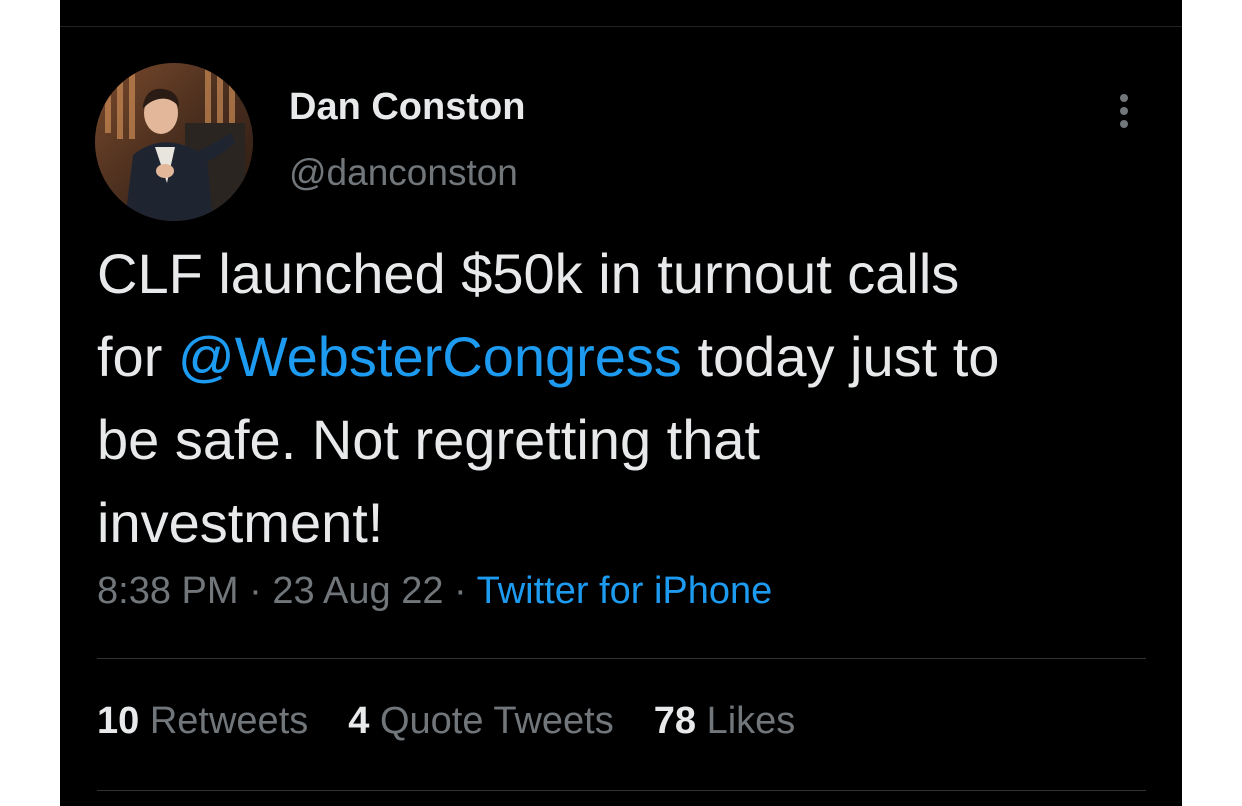  I want to click on avatar-photo, so click(174, 142).